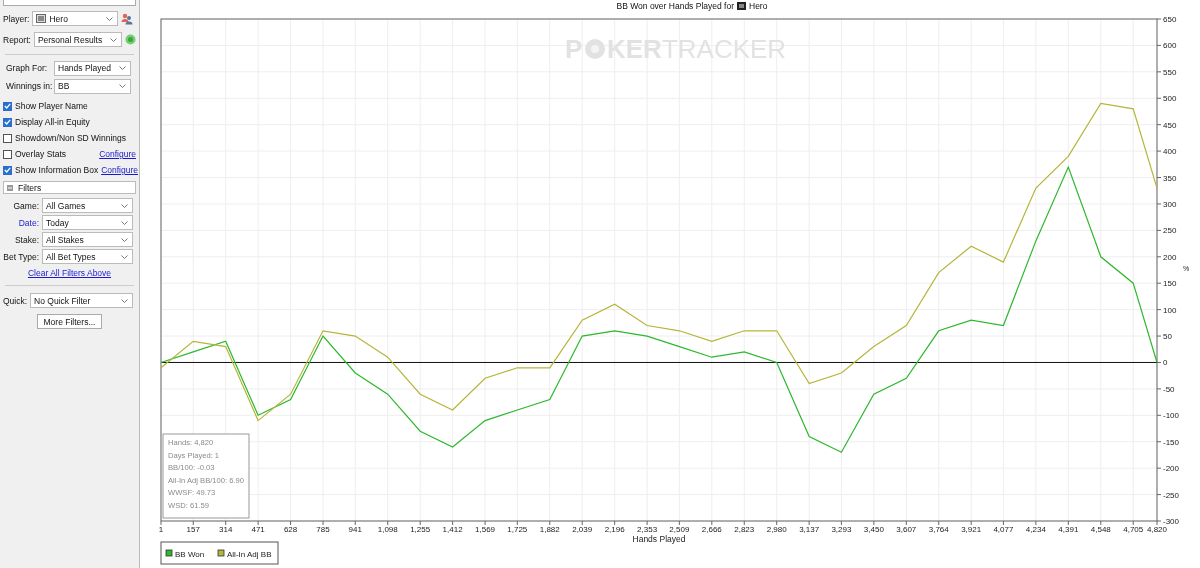 This screenshot has width=1200, height=568. What do you see at coordinates (1170, 152) in the screenshot?
I see `y-tick-label: 400` at bounding box center [1170, 152].